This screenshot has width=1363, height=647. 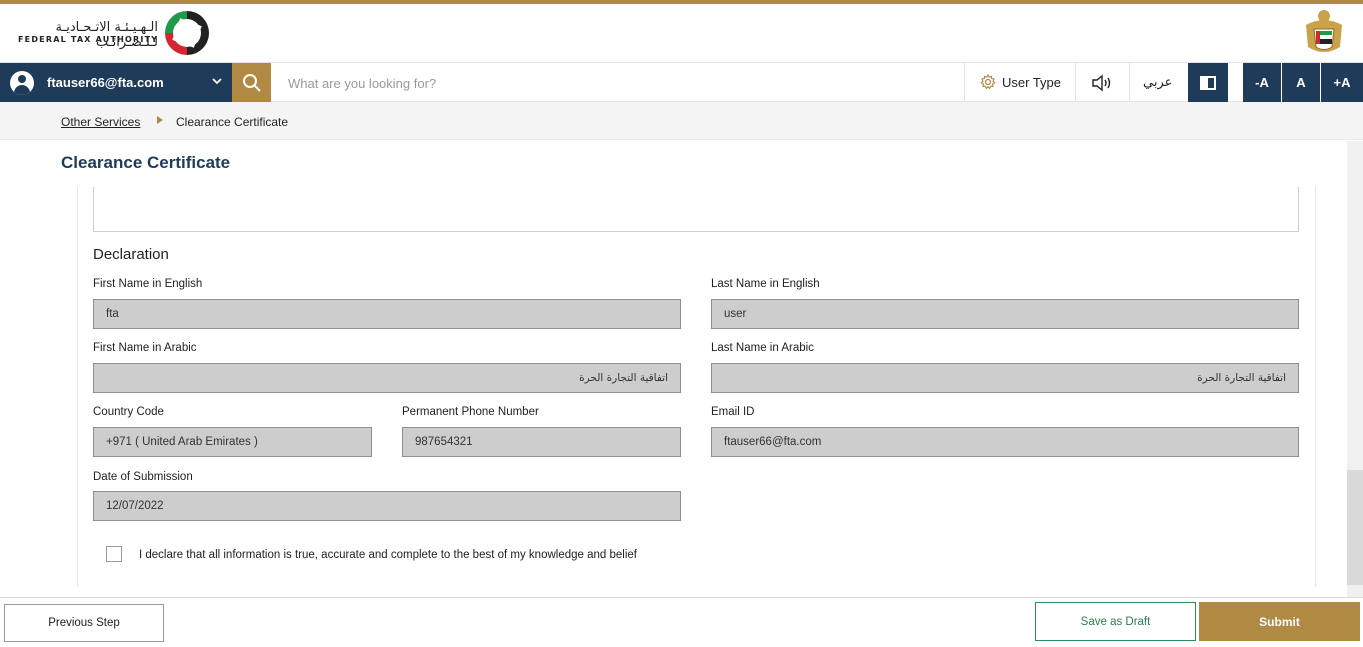 I want to click on last-name-arabic-label: Last Name in Arabic, so click(x=762, y=348).